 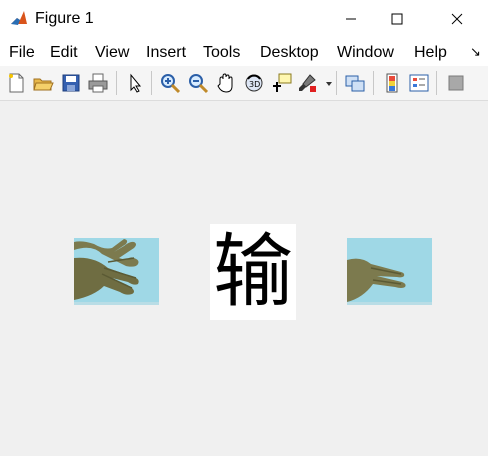 I want to click on brush-icon, so click(x=307, y=83).